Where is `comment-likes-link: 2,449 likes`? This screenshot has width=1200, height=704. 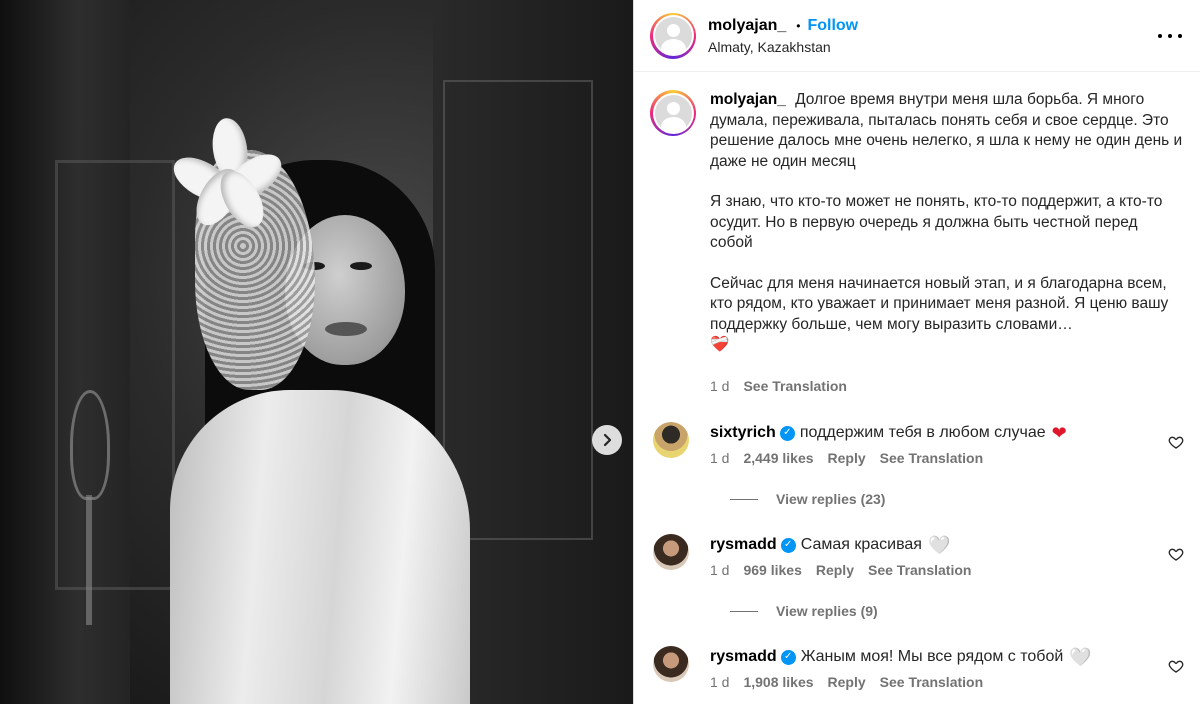 comment-likes-link: 2,449 likes is located at coordinates (778, 458).